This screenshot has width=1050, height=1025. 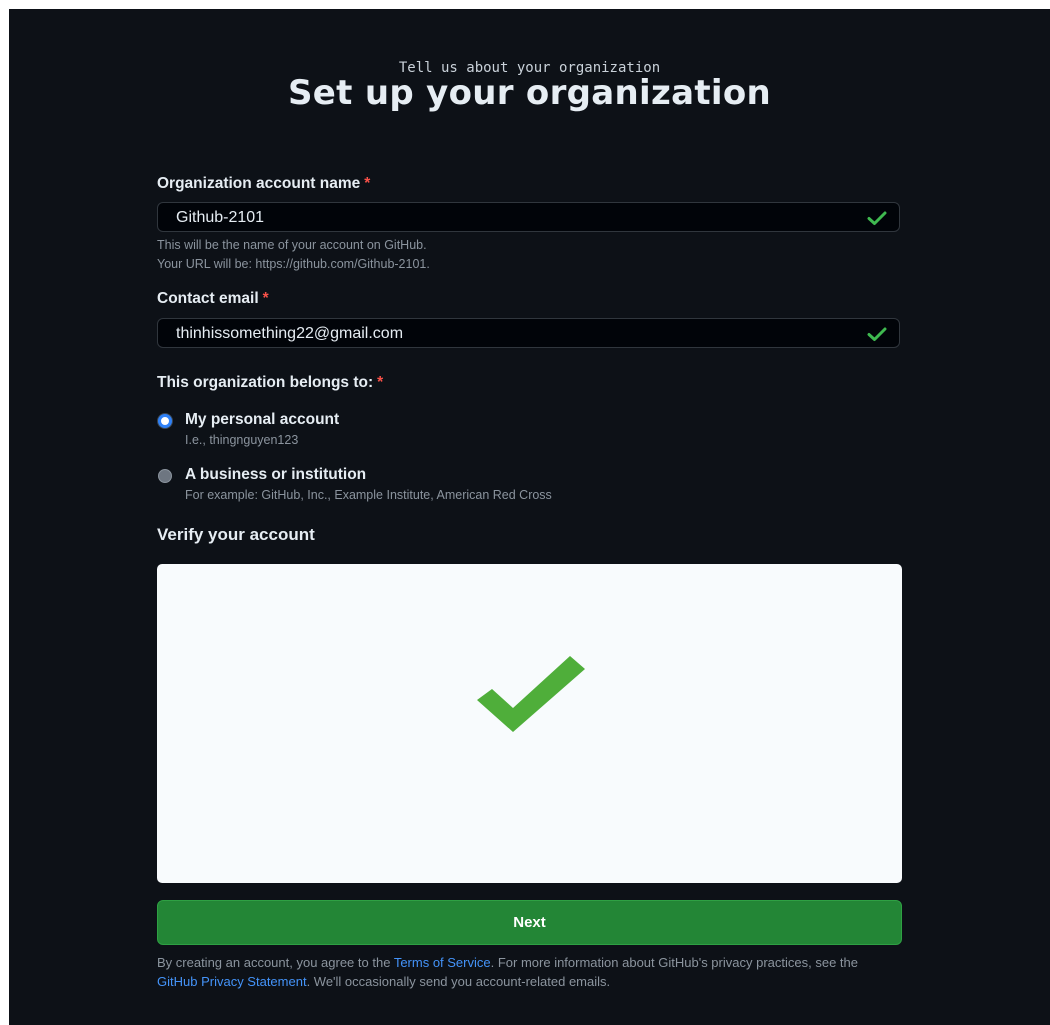 I want to click on belongs-to-label: This organization belongs to: *, so click(x=270, y=383).